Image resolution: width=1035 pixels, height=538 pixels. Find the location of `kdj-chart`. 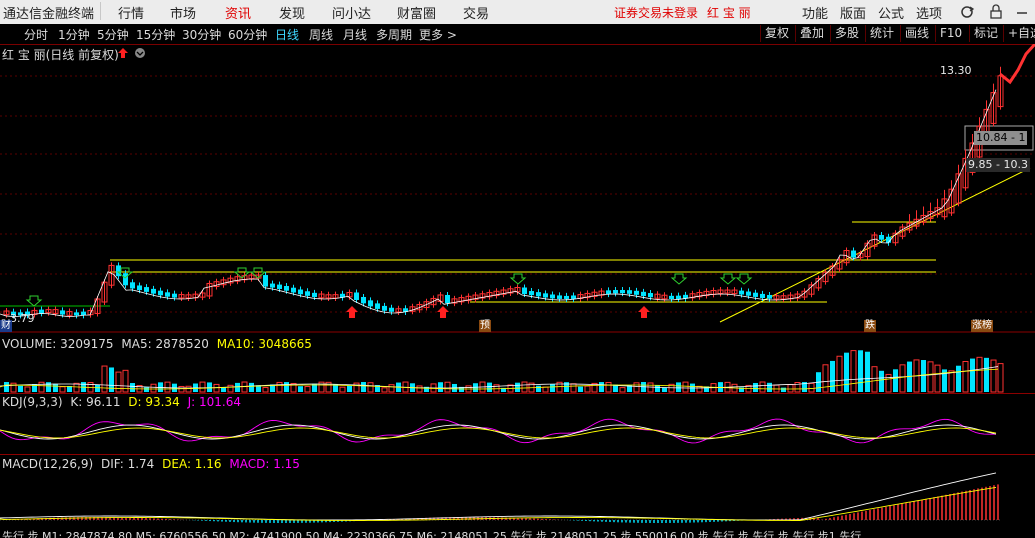

kdj-chart is located at coordinates (517, 431).